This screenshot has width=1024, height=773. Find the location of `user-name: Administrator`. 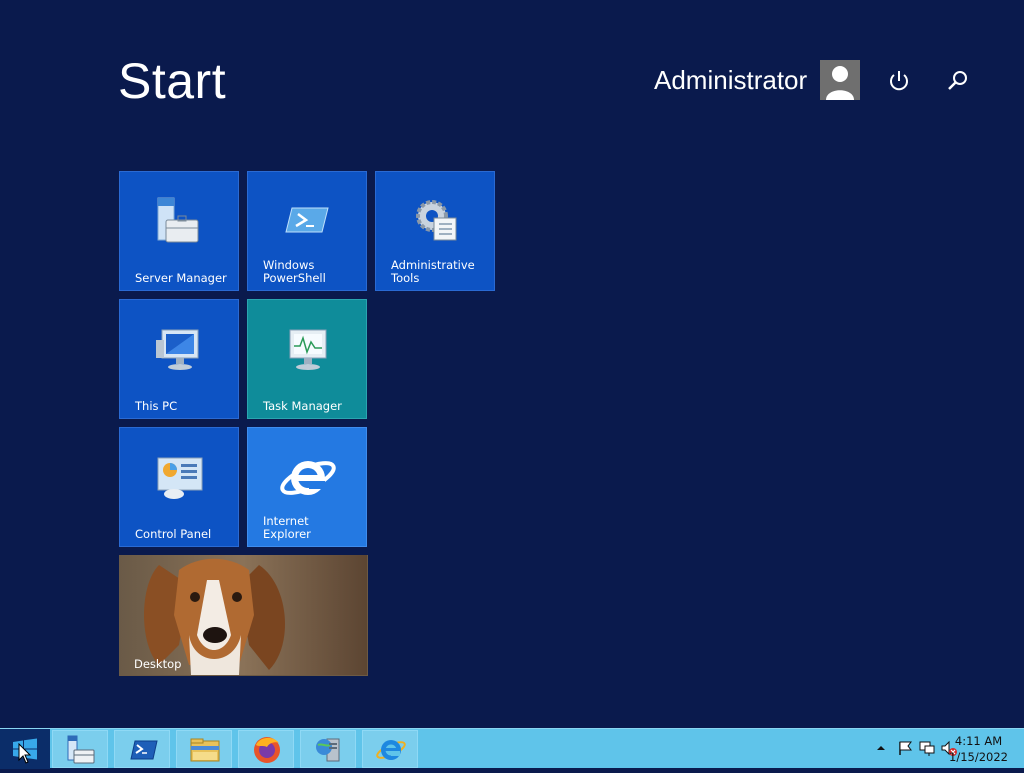

user-name: Administrator is located at coordinates (730, 80).